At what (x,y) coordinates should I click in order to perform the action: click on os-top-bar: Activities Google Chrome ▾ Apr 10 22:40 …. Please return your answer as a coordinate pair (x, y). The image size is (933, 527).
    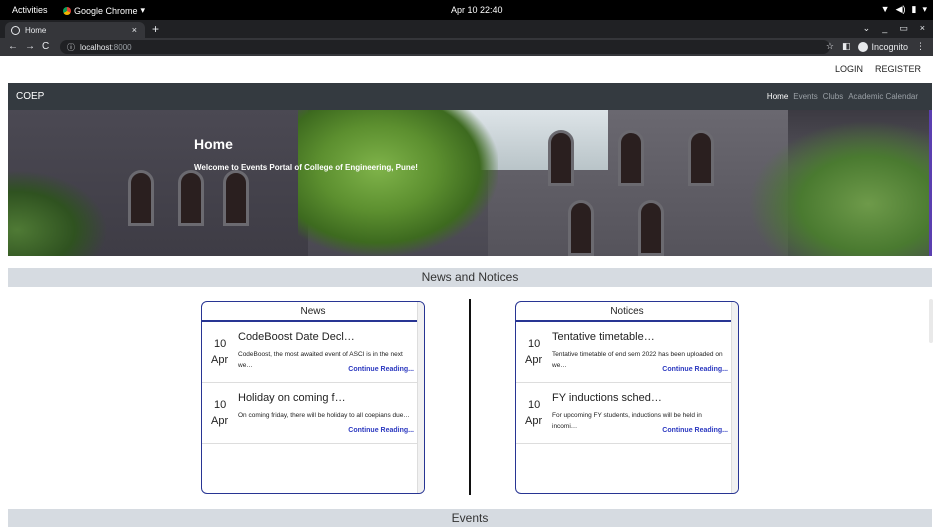
    Looking at the image, I should click on (466, 10).